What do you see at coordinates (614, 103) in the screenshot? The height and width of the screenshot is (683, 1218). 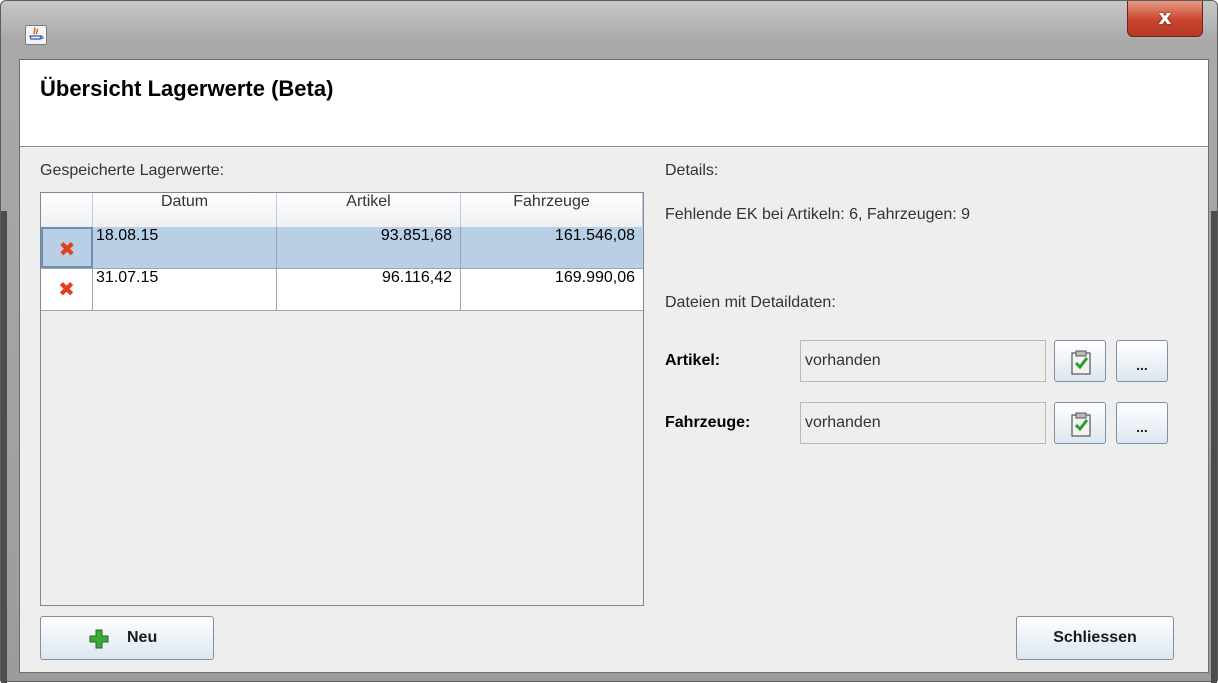 I see `header-panel: Übersicht Lagerwerte (Beta)` at bounding box center [614, 103].